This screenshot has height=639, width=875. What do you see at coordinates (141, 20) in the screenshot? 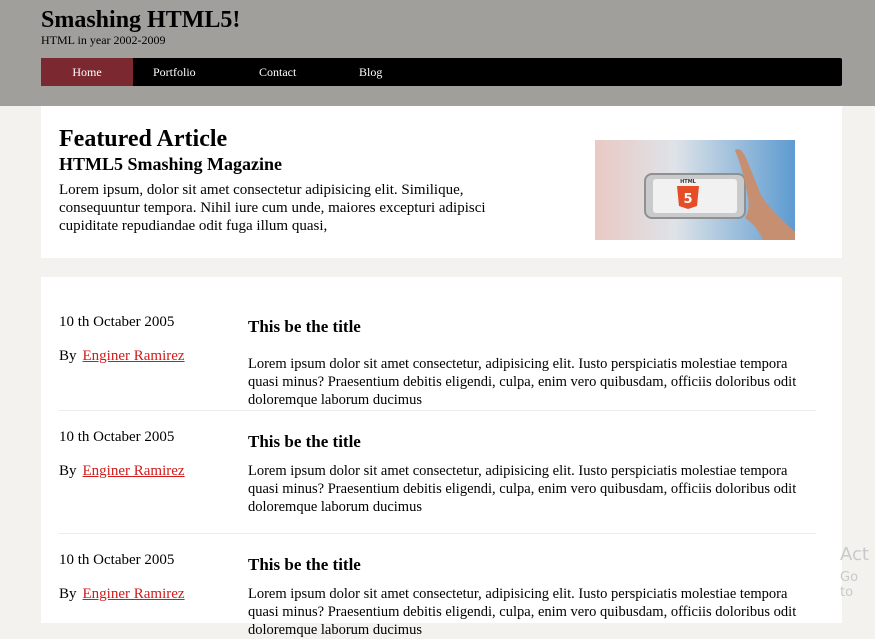
I see `site-title: Smashing HTML5!` at bounding box center [141, 20].